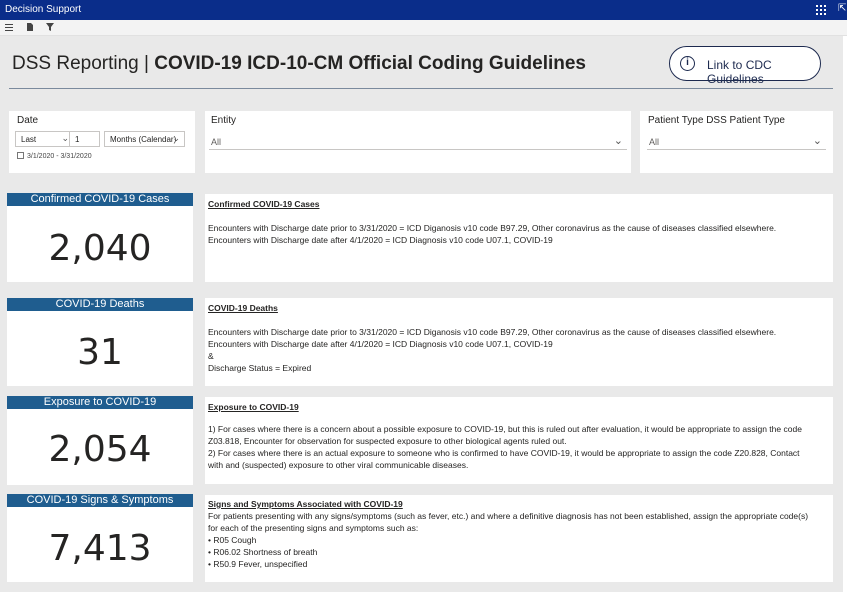 This screenshot has height=594, width=847. Describe the element at coordinates (84, 139) in the screenshot. I see `date-count-input: 1` at that location.